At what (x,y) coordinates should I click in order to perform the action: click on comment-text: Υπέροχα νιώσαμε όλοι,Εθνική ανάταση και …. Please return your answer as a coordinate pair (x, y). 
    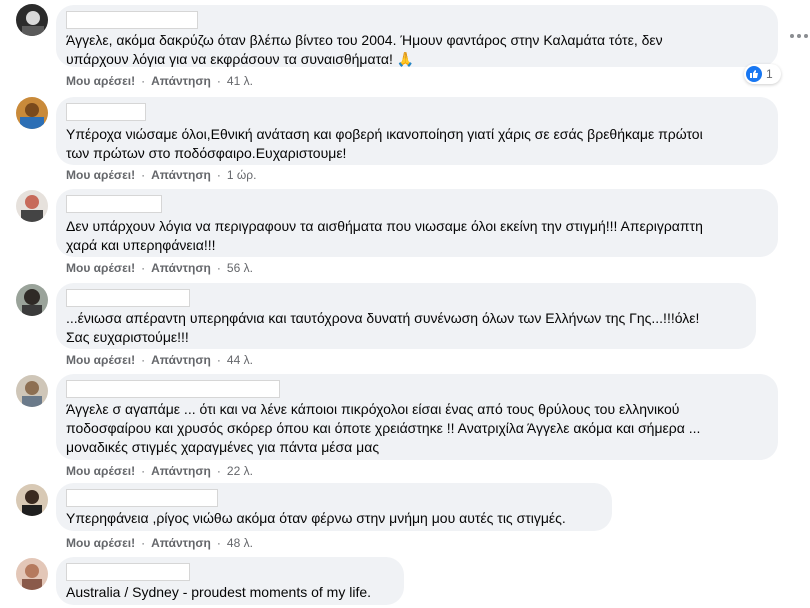
    Looking at the image, I should click on (384, 143).